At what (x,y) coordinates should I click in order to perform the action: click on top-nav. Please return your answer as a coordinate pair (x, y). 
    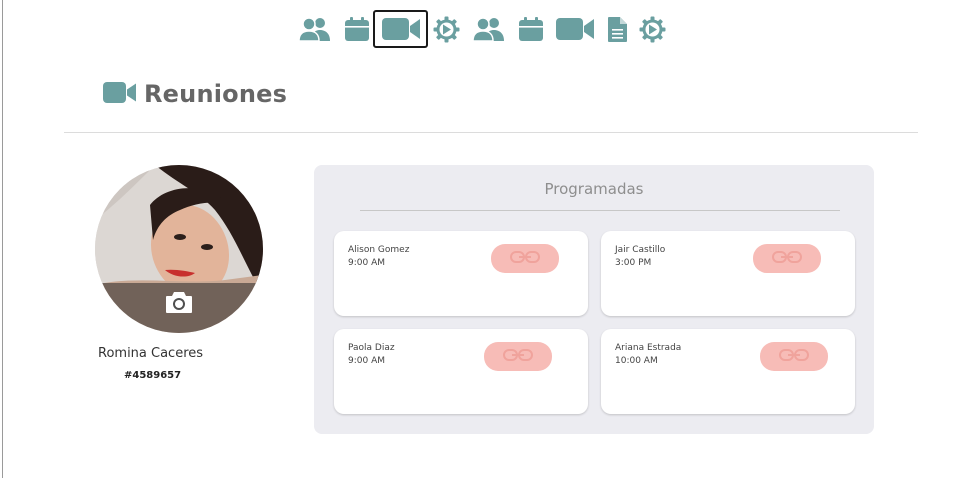
    Looking at the image, I should click on (478, 29).